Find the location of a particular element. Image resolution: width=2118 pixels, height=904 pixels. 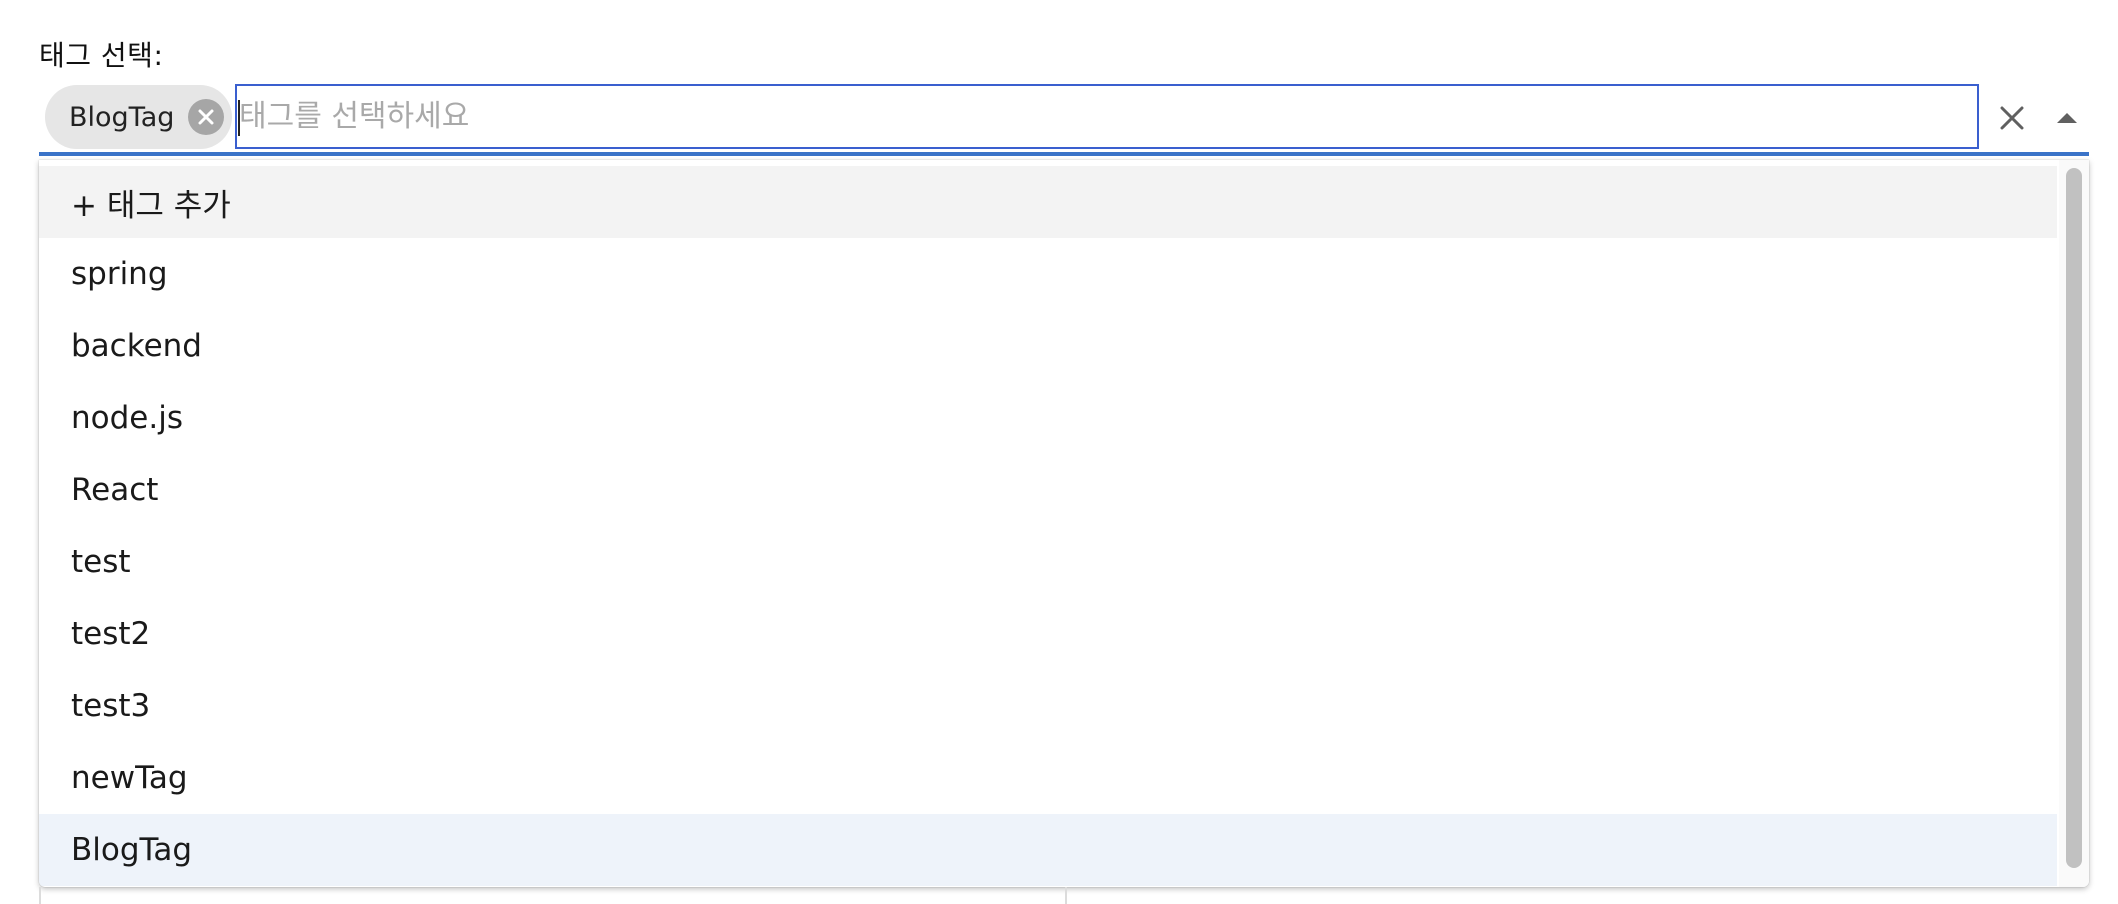

tag-chip-blogtag: BlogTag is located at coordinates (138, 117).